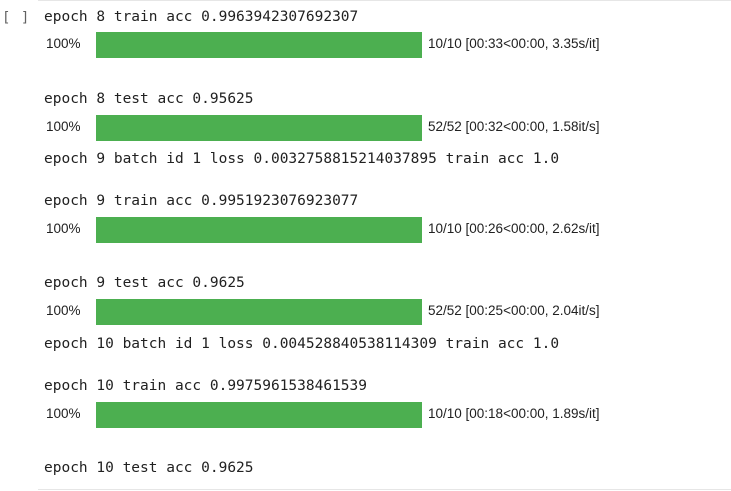  I want to click on progress-stats-text: 10/10 [00:26<00:00, 2.62s/it], so click(514, 228).